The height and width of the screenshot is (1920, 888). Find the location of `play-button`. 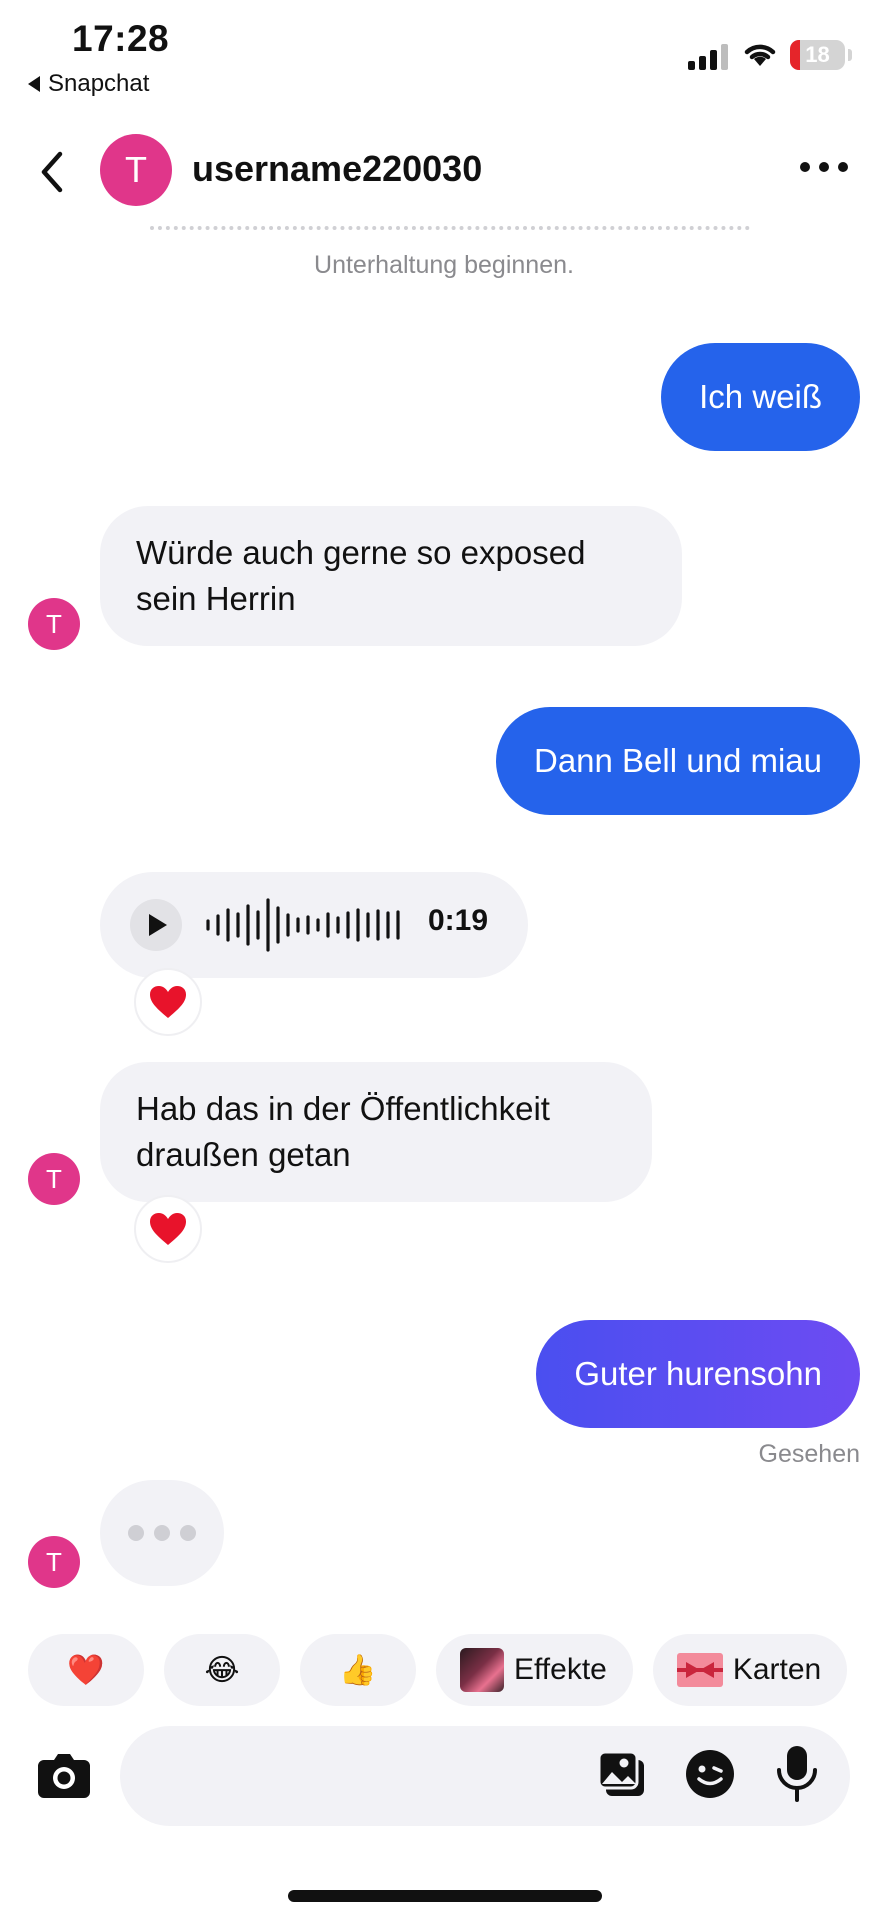

play-button is located at coordinates (156, 925).